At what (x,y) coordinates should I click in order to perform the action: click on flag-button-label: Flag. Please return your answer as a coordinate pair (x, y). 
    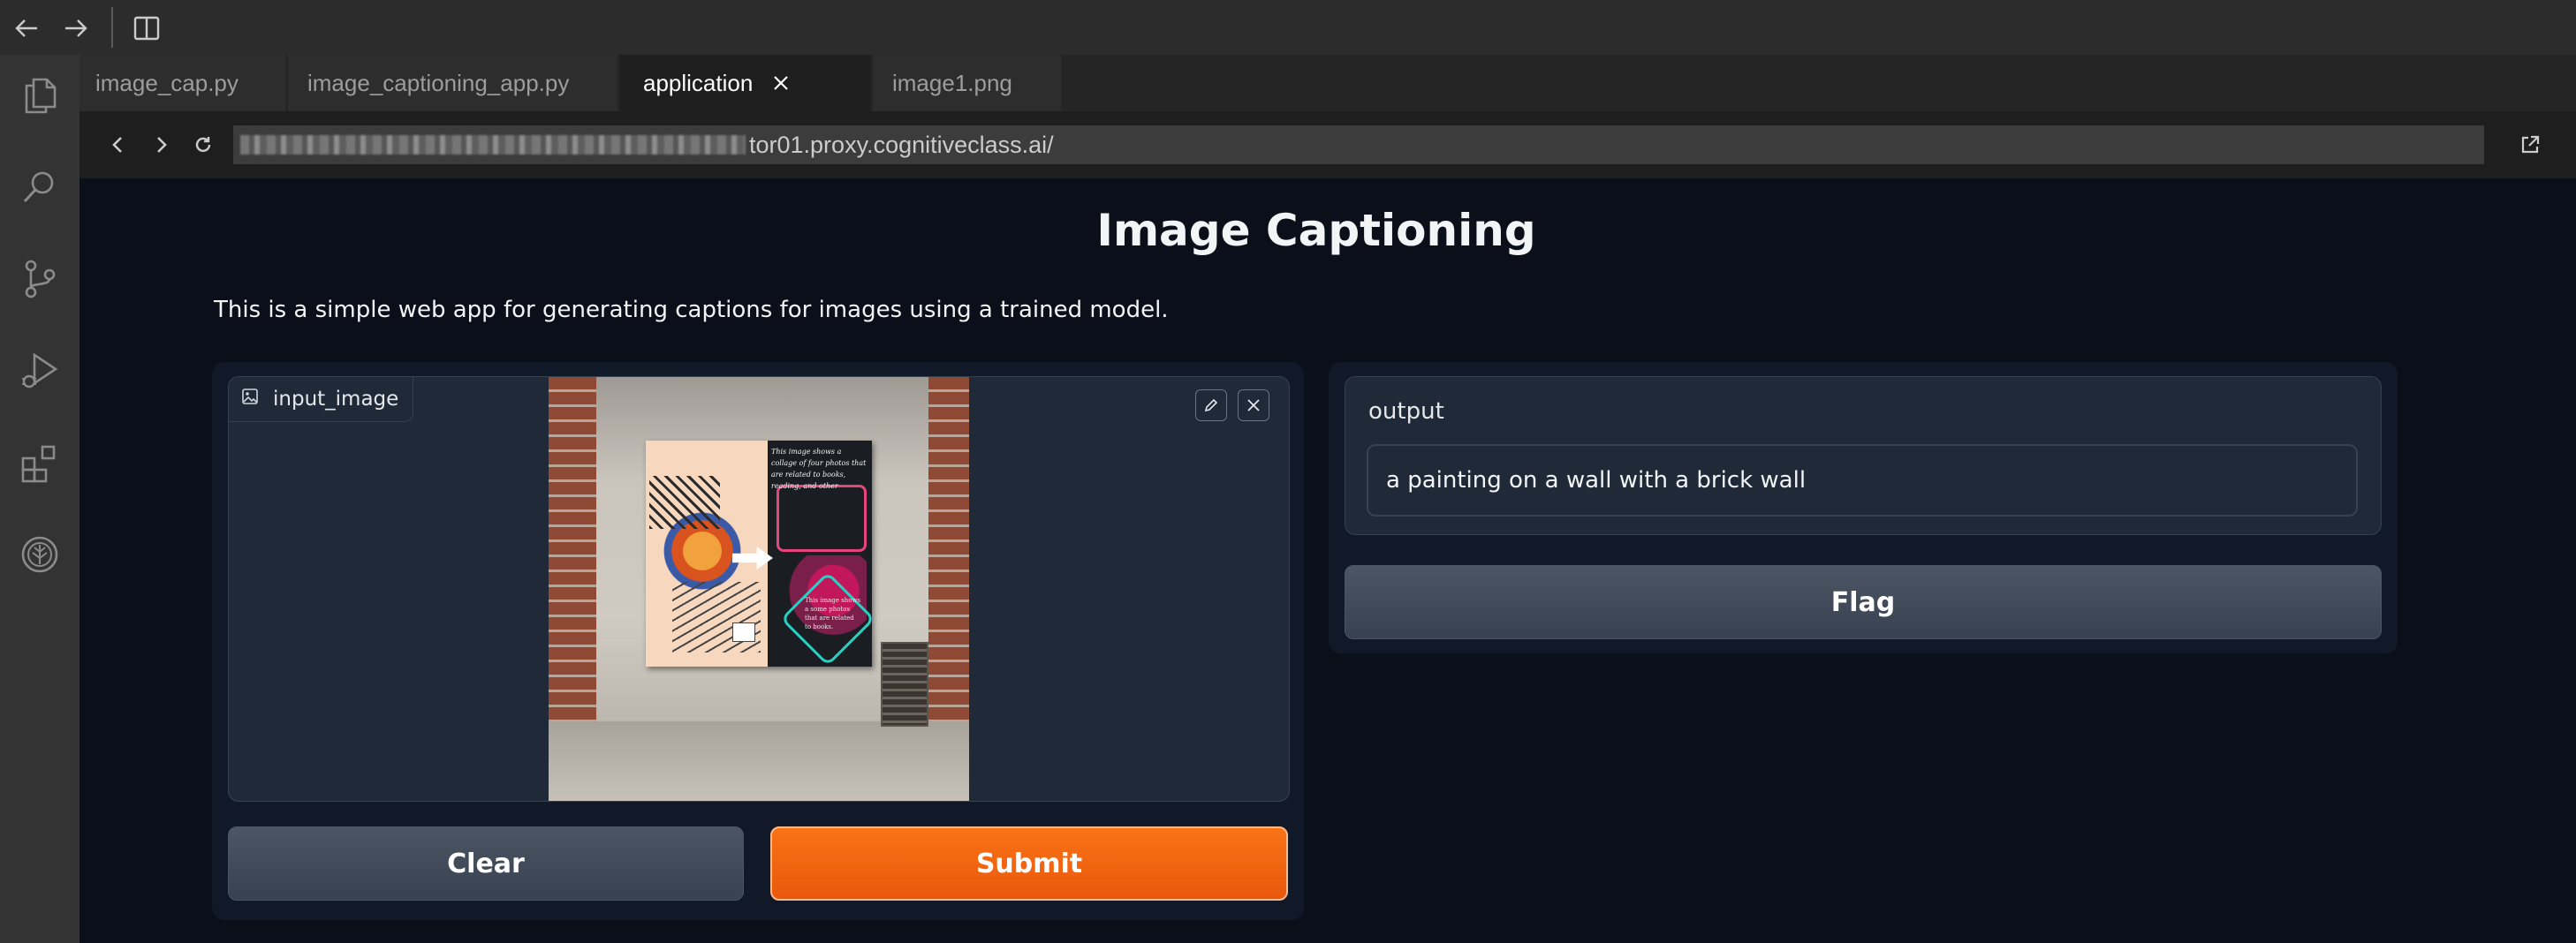
    Looking at the image, I should click on (1863, 602).